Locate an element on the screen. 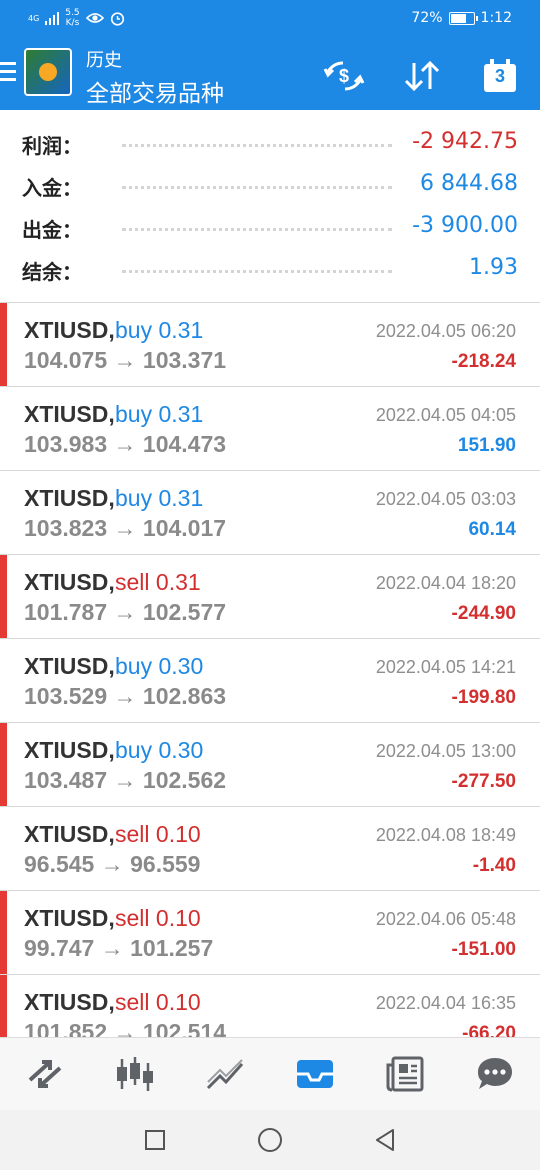  sort-button is located at coordinates (422, 76).